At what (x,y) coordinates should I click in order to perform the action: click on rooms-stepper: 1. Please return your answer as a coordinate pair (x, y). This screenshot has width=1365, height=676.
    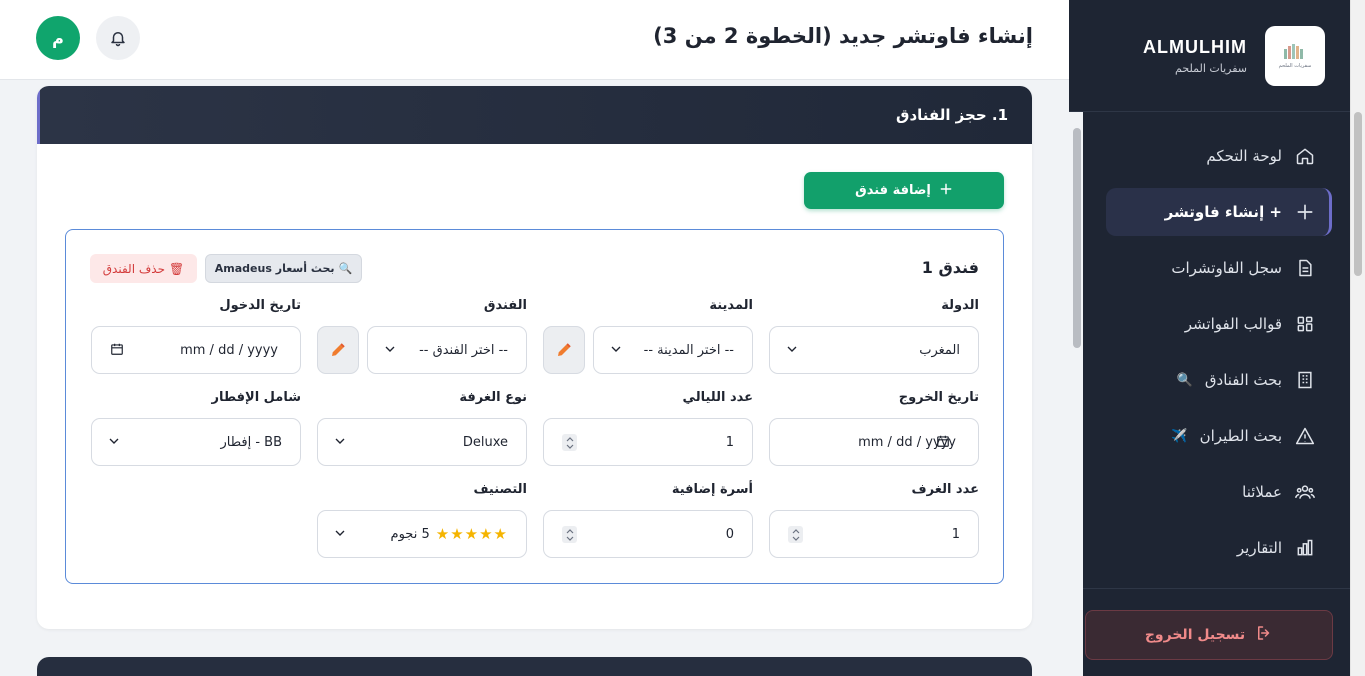
    Looking at the image, I should click on (874, 534).